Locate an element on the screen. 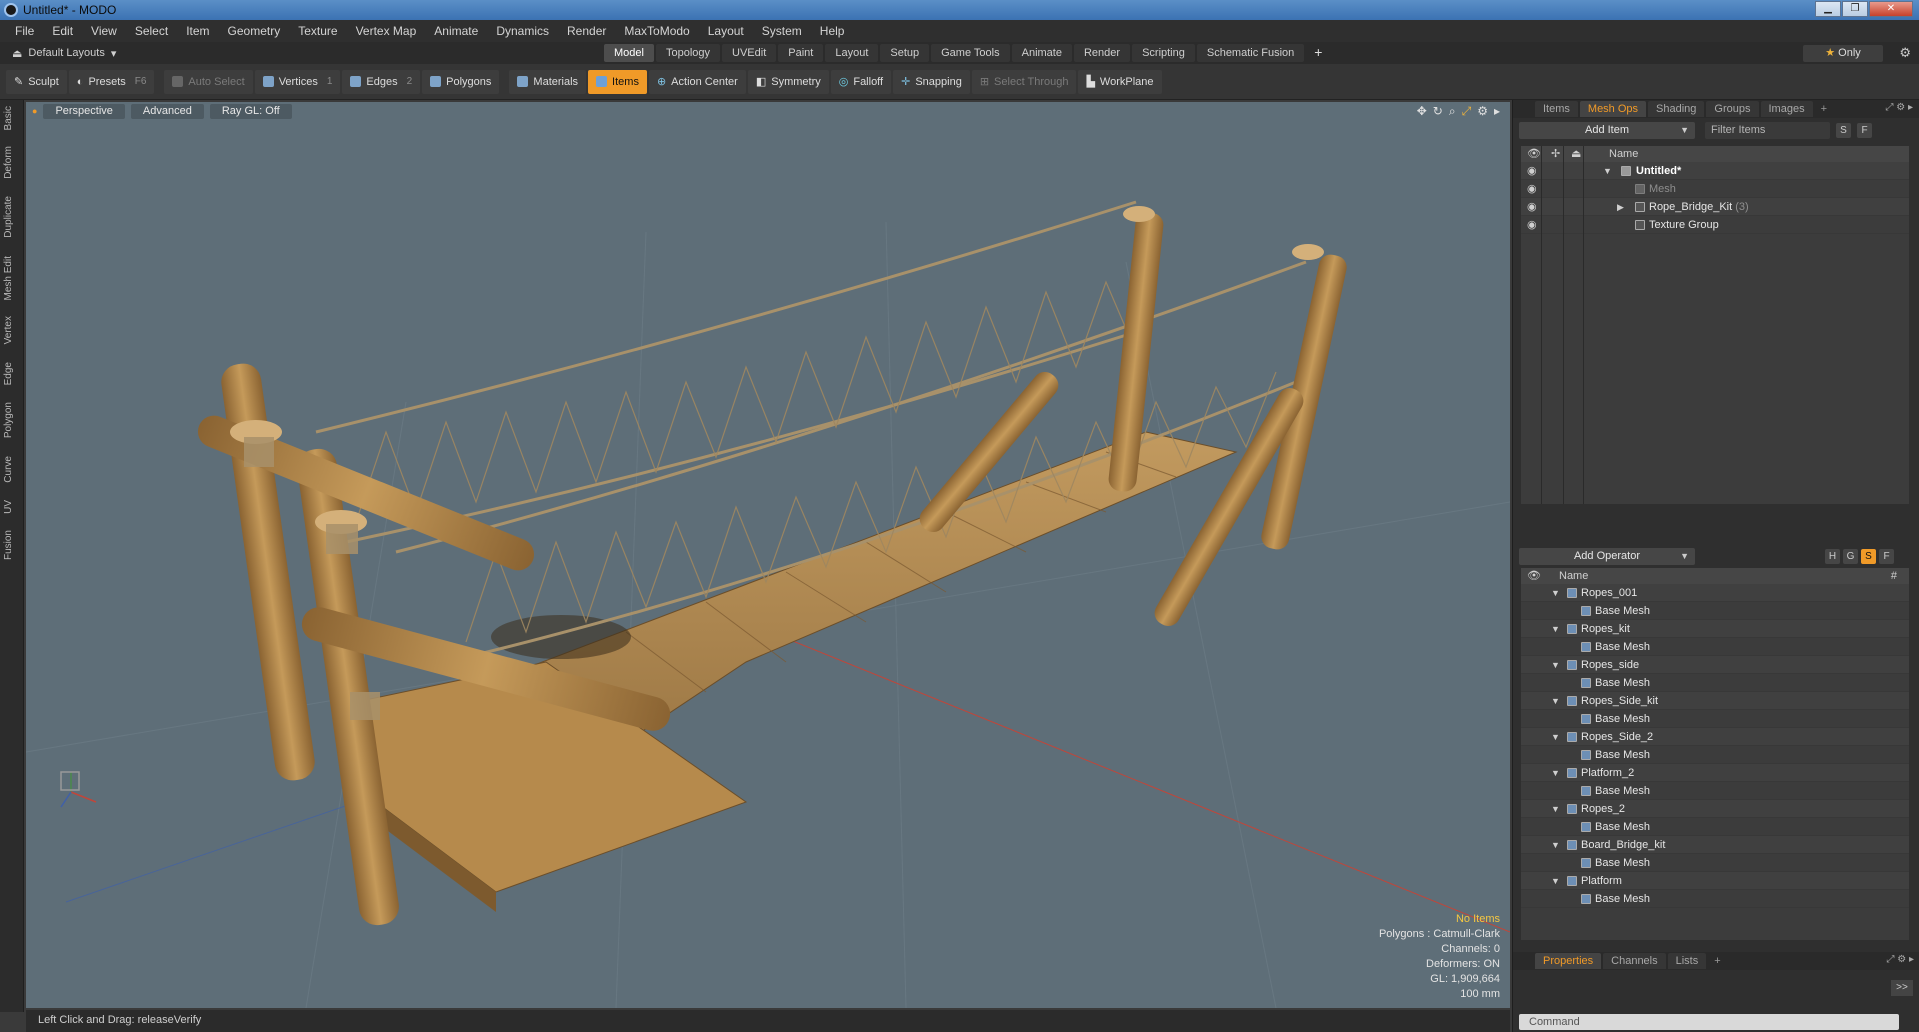 This screenshot has height=1032, width=1919. play-icon: ▸ is located at coordinates (1497, 111).